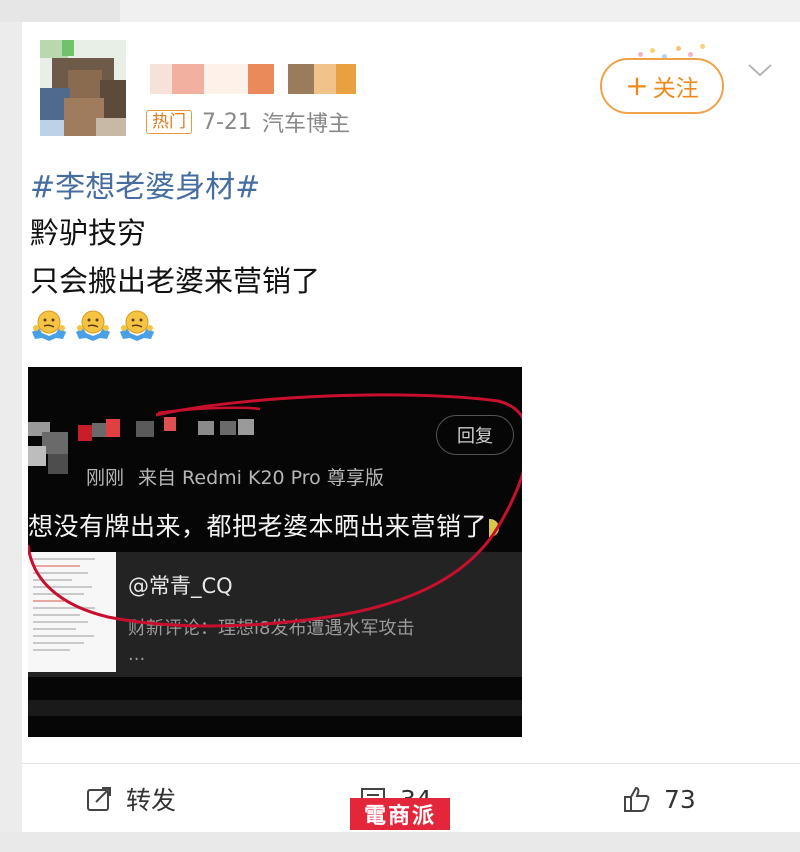 The height and width of the screenshot is (852, 800). Describe the element at coordinates (105, 478) in the screenshot. I see `inner-time: 刚刚` at that location.